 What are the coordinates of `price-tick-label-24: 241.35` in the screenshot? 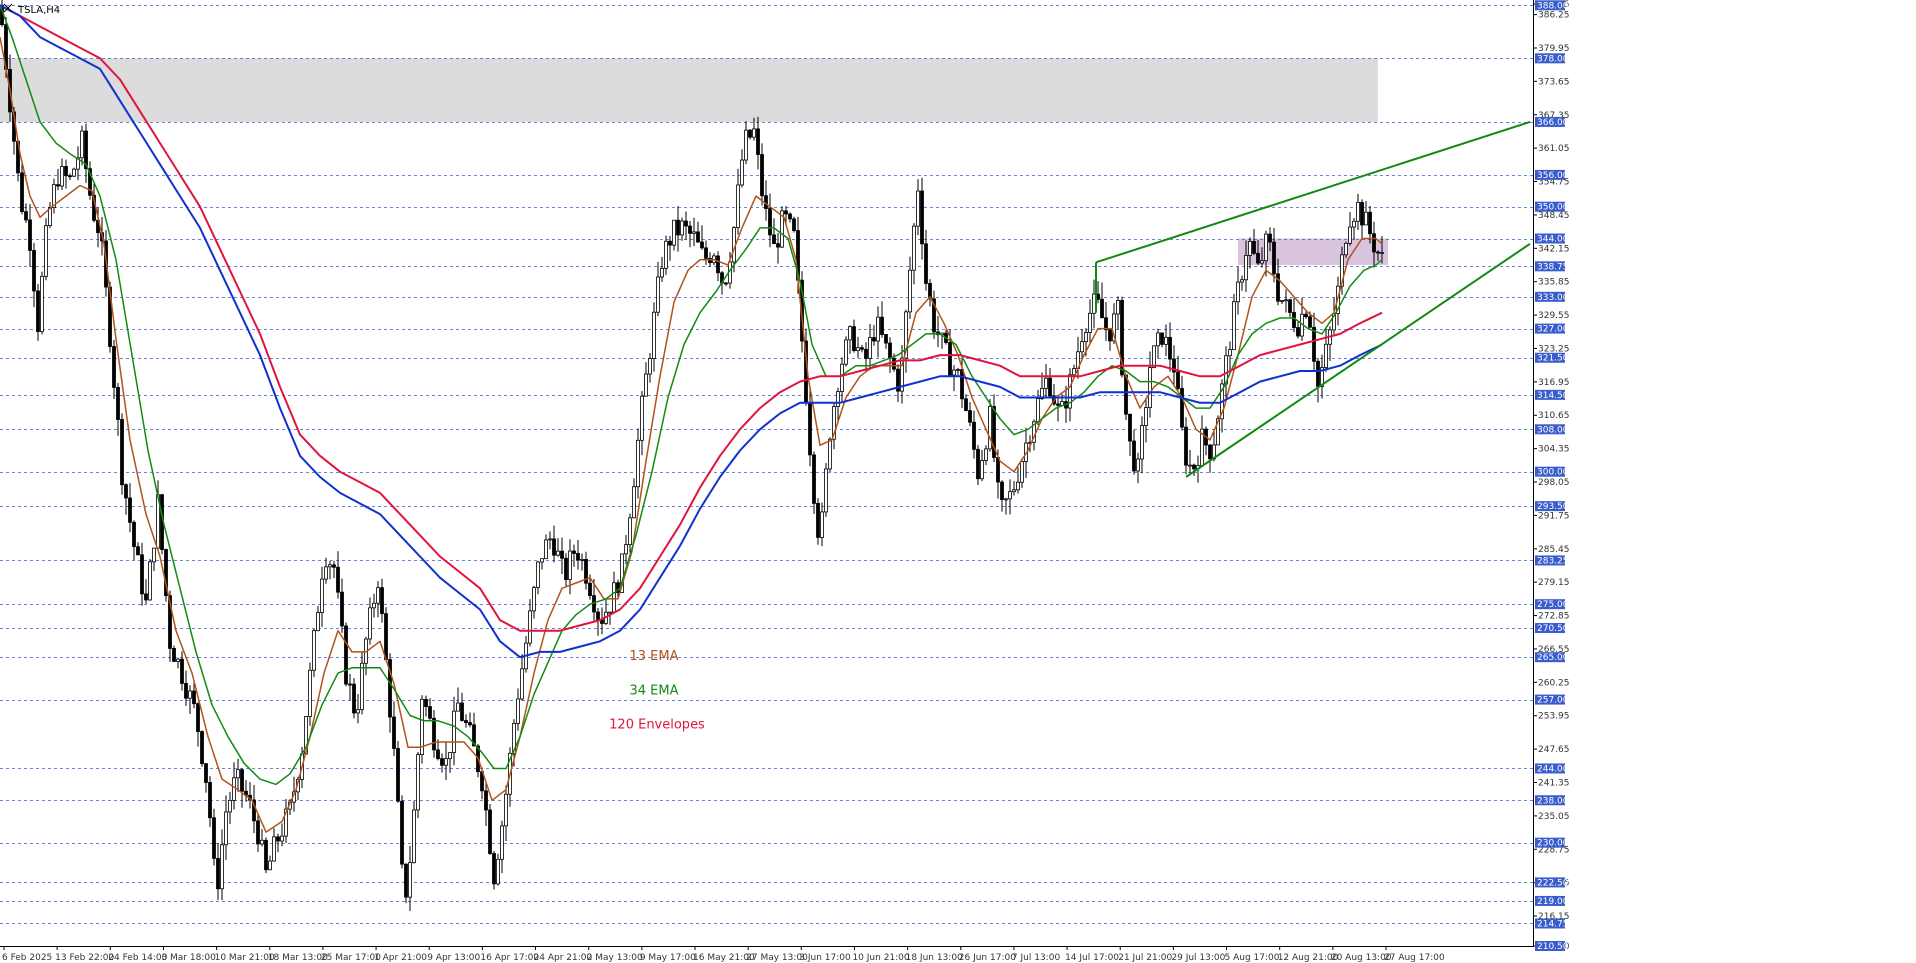 It's located at (1554, 784).